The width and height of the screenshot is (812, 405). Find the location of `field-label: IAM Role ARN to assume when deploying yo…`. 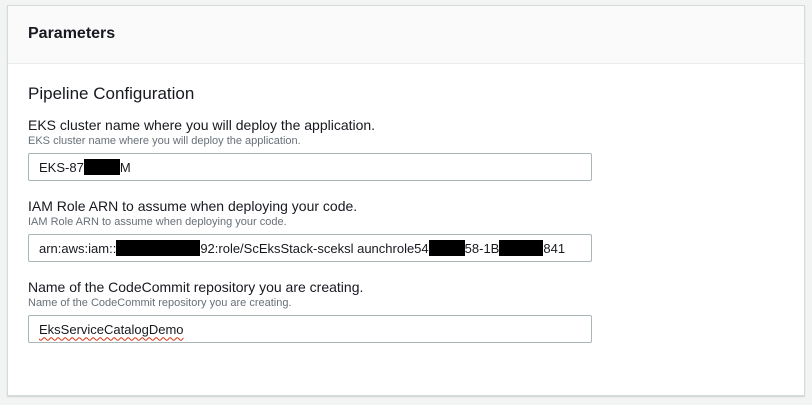

field-label: IAM Role ARN to assume when deploying yo… is located at coordinates (193, 206).